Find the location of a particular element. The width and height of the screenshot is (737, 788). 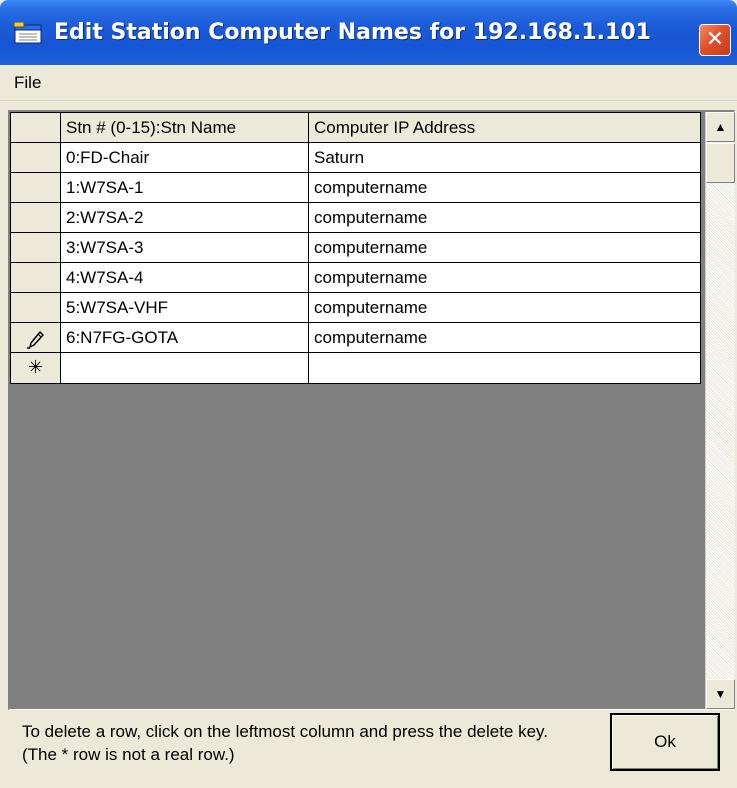

column-header-station: Stn # (0-15):Stn Name is located at coordinates (184, 127).